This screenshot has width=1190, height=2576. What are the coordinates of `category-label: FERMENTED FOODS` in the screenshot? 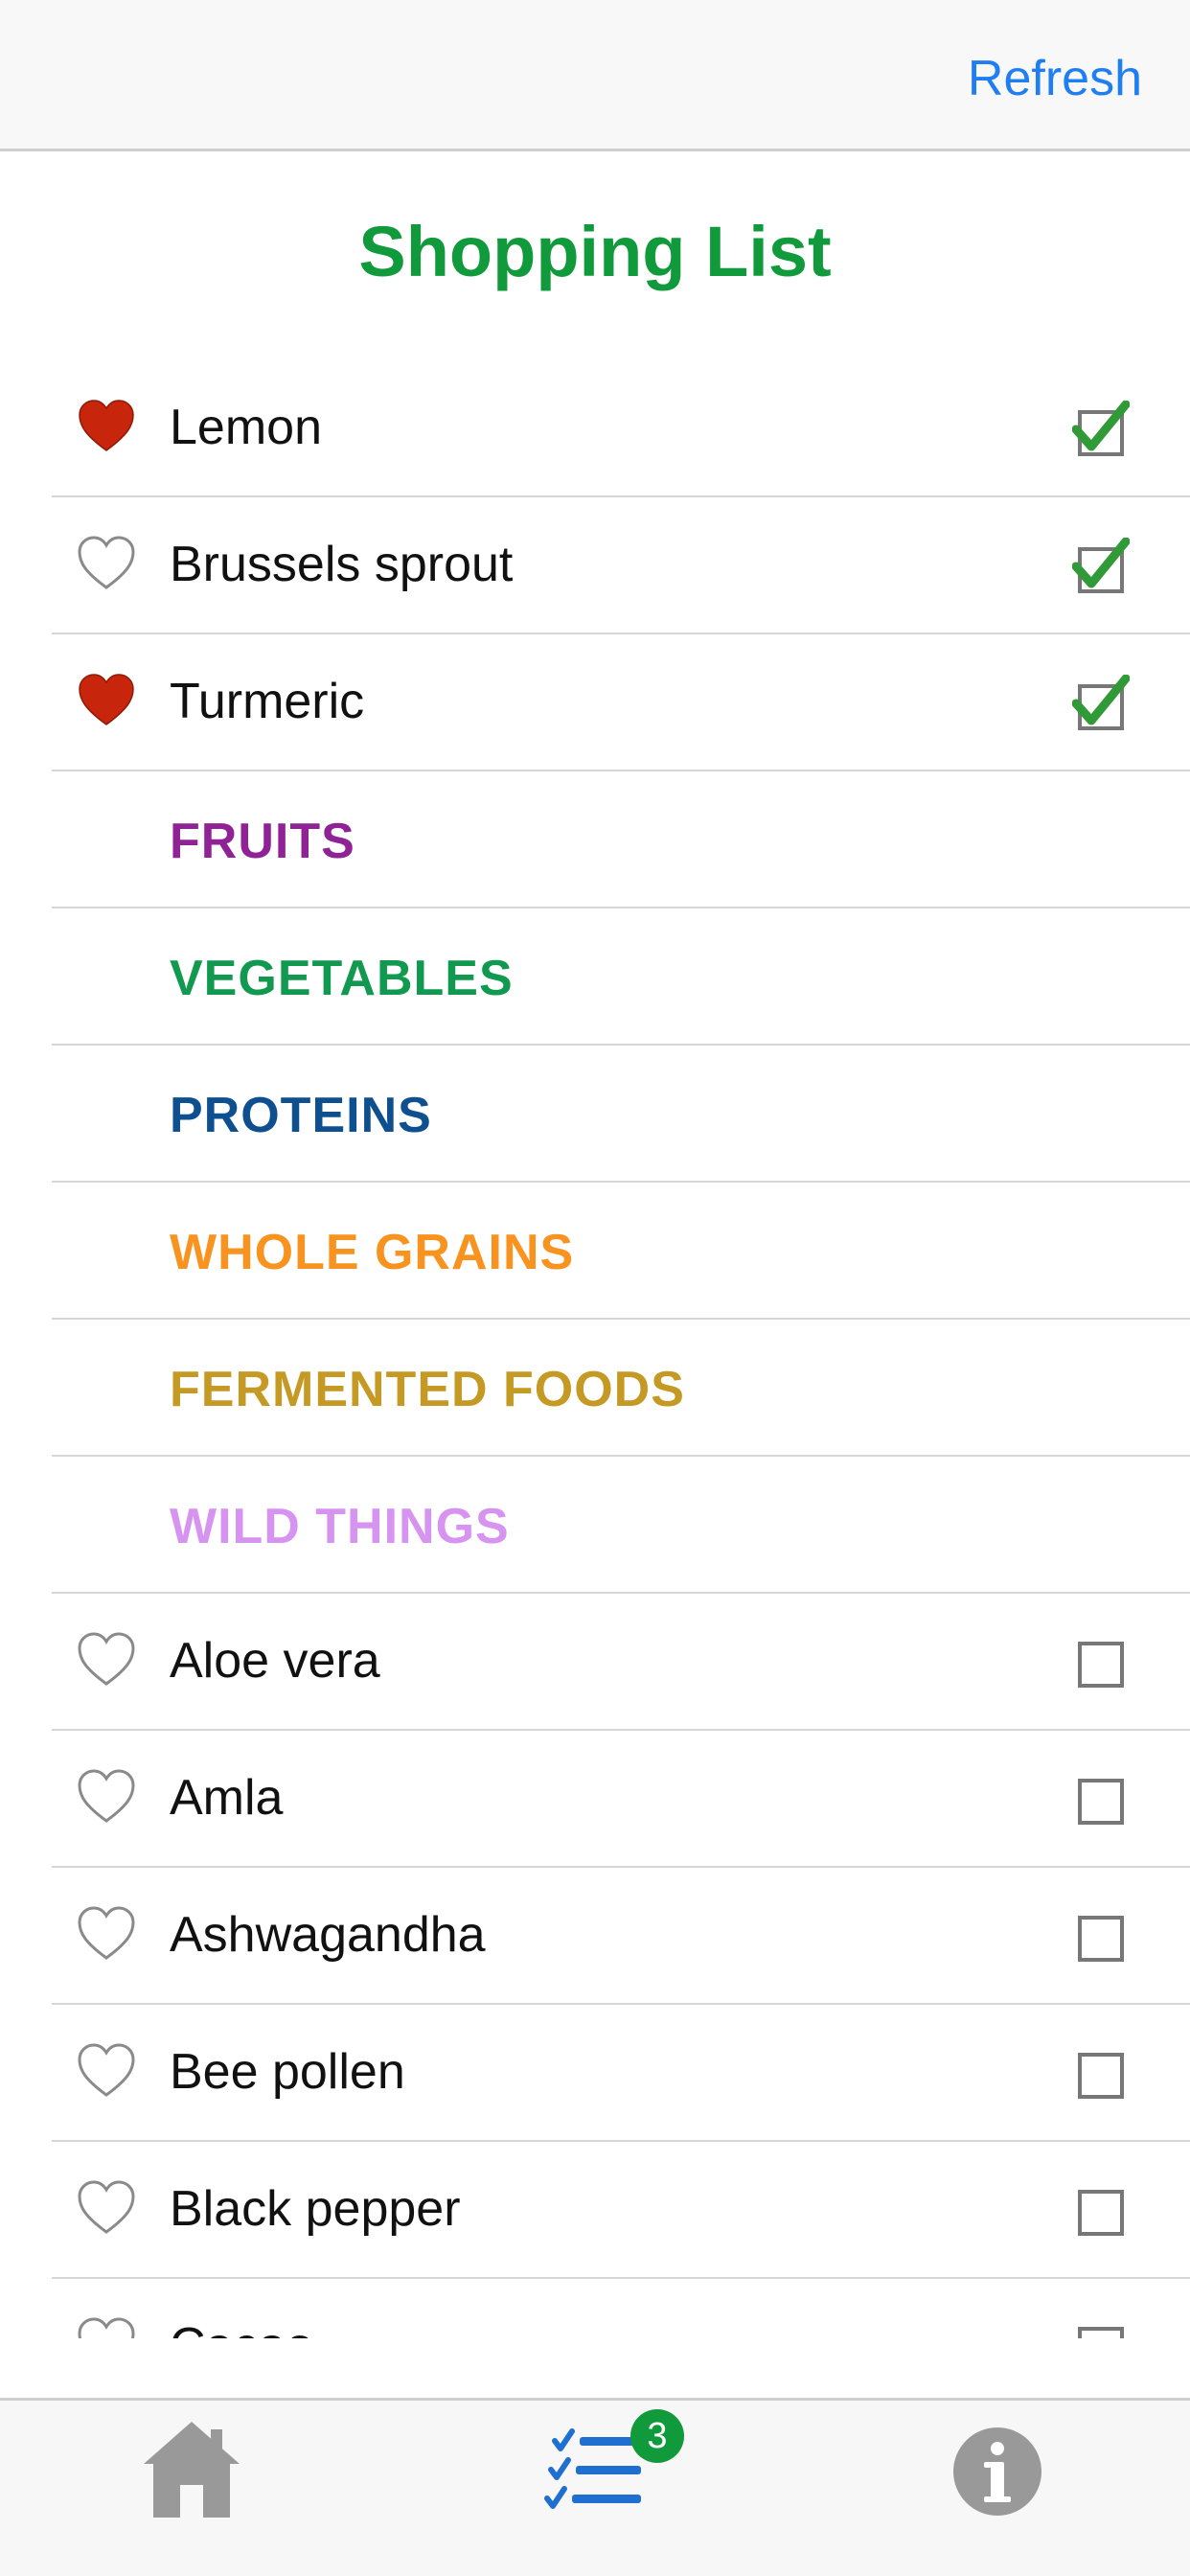 It's located at (428, 1389).